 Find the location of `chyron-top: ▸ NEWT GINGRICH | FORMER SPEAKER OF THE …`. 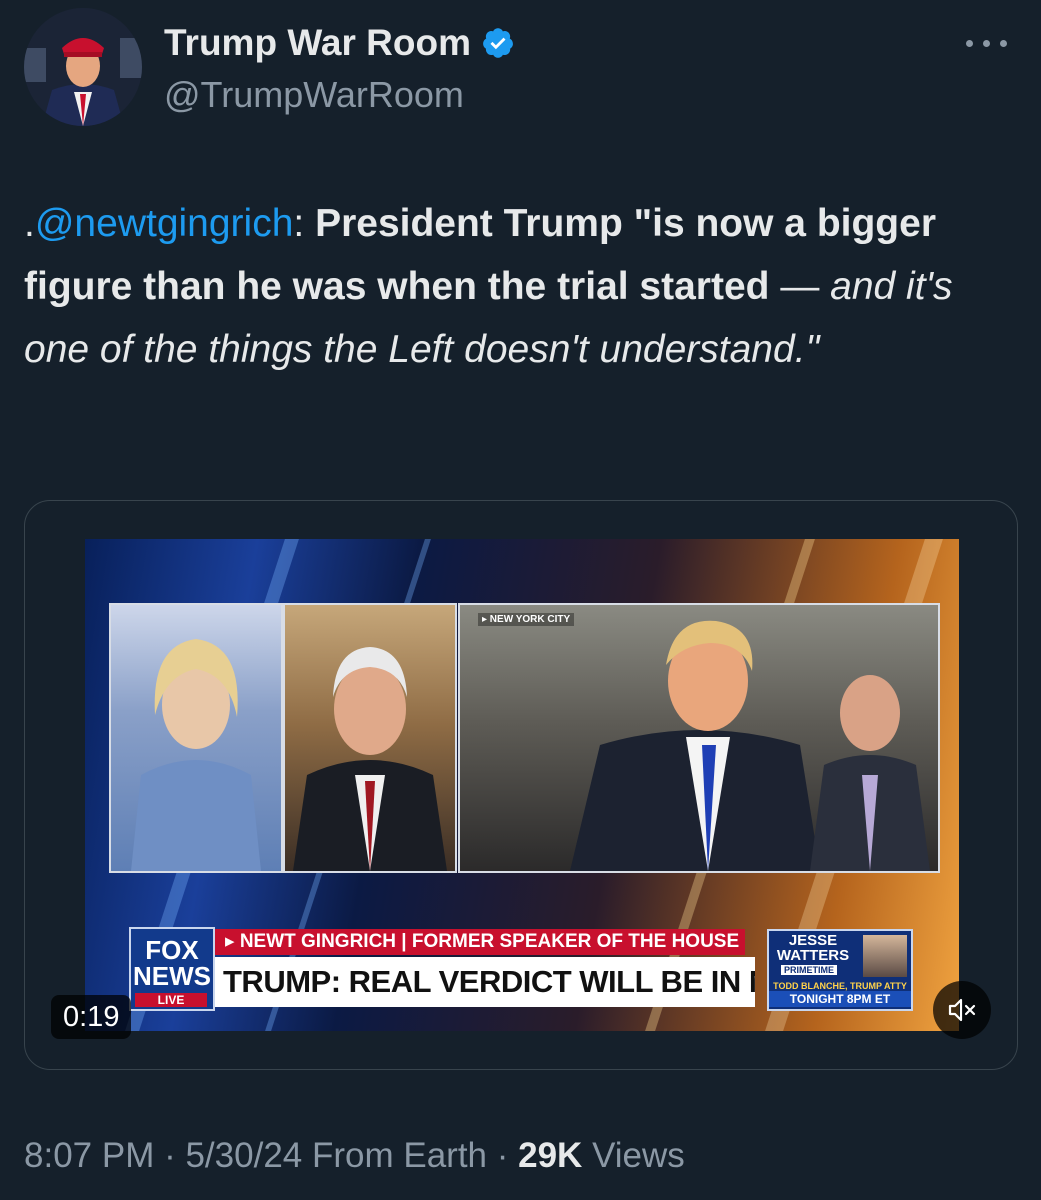

chyron-top: ▸ NEWT GINGRICH | FORMER SPEAKER OF THE … is located at coordinates (480, 942).